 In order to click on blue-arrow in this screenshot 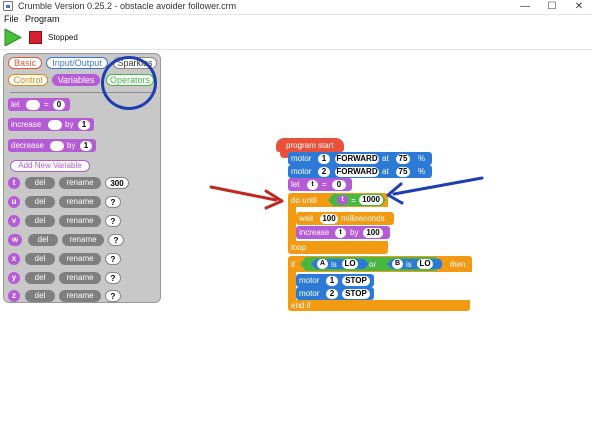, I will do `click(435, 190)`.